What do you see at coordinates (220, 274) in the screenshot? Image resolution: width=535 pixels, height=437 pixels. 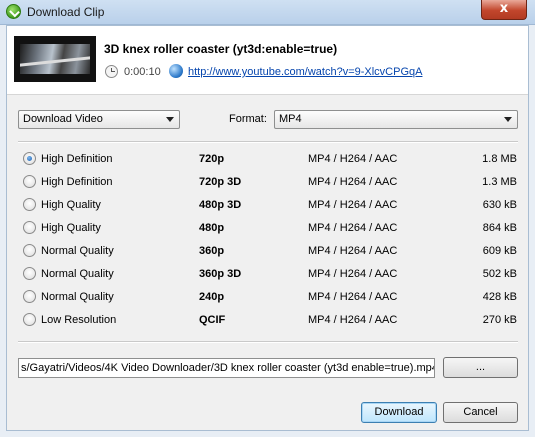 I see `resolution-label: 360p 3D` at bounding box center [220, 274].